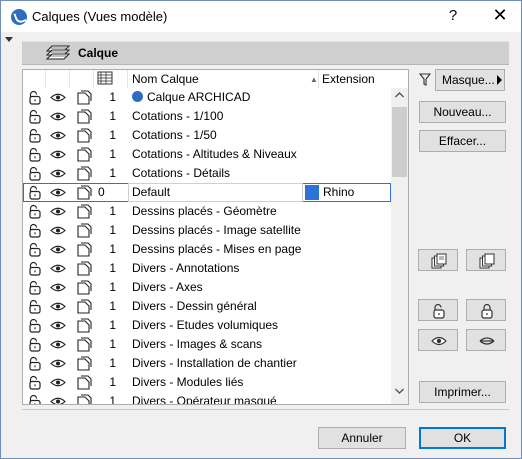  What do you see at coordinates (165, 79) in the screenshot?
I see `column-header-name: Nom Calque` at bounding box center [165, 79].